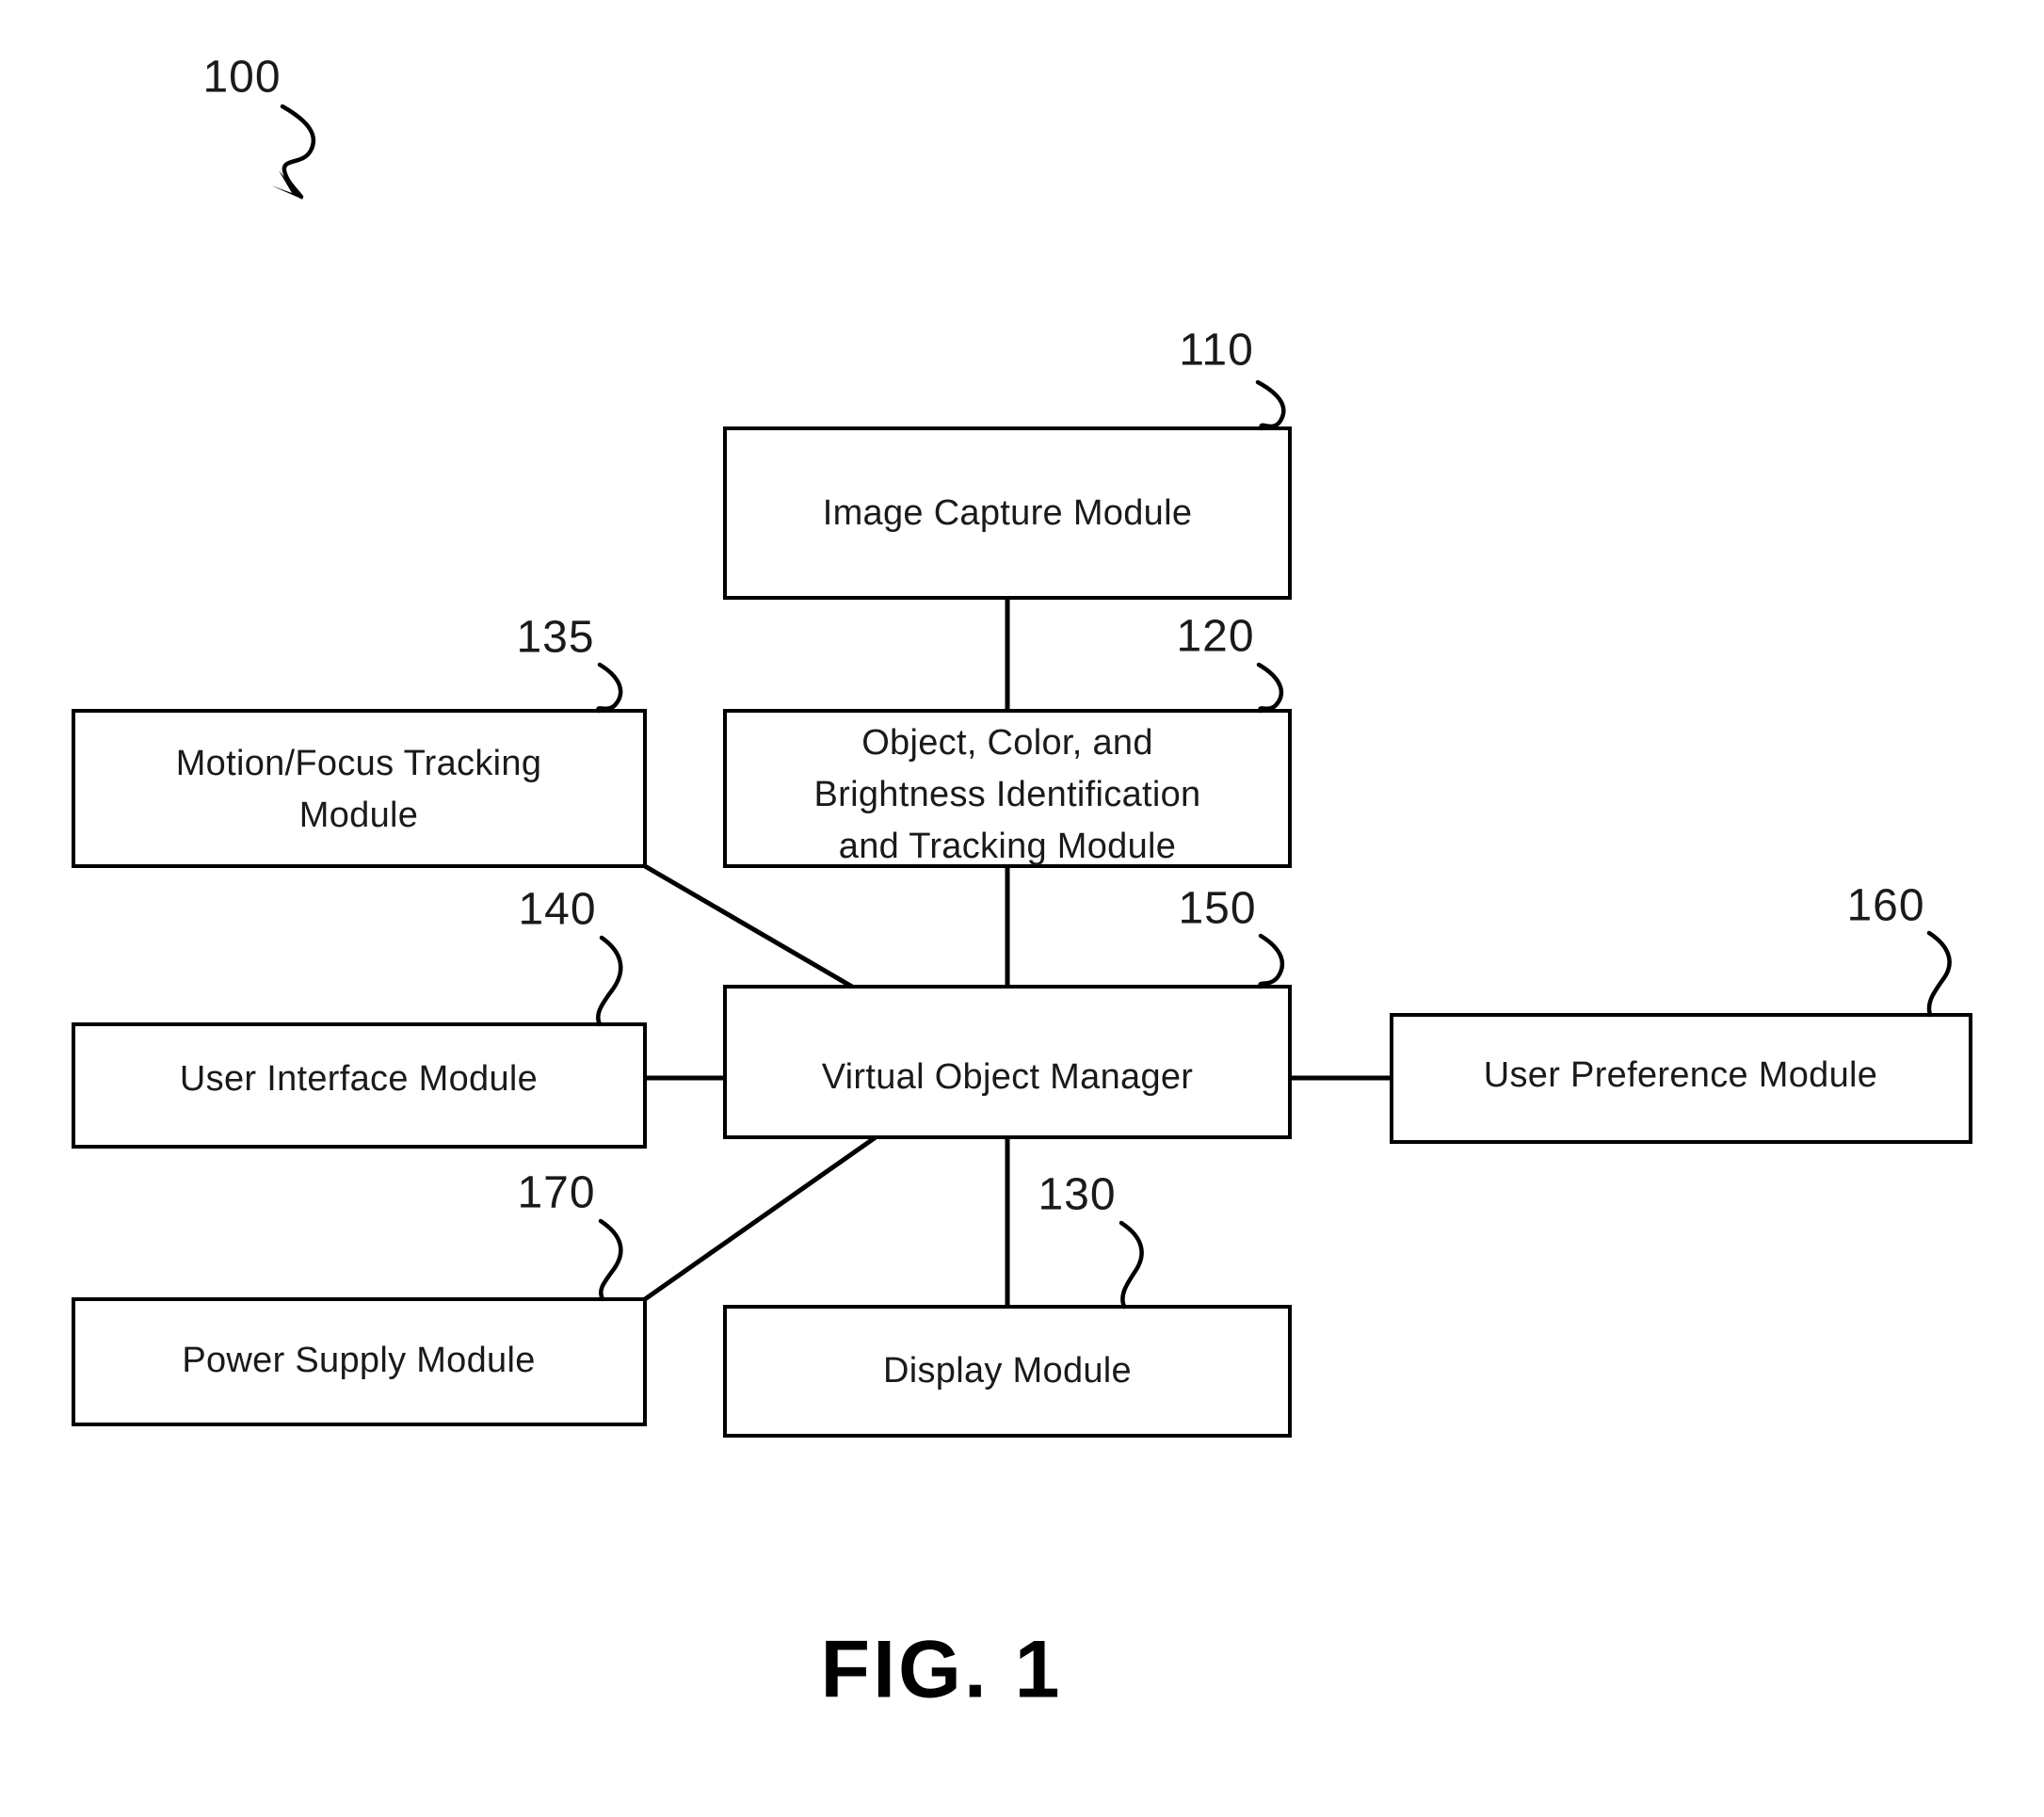 The height and width of the screenshot is (1817, 2044). What do you see at coordinates (1215, 637) in the screenshot?
I see `reference-numeral-120: 120` at bounding box center [1215, 637].